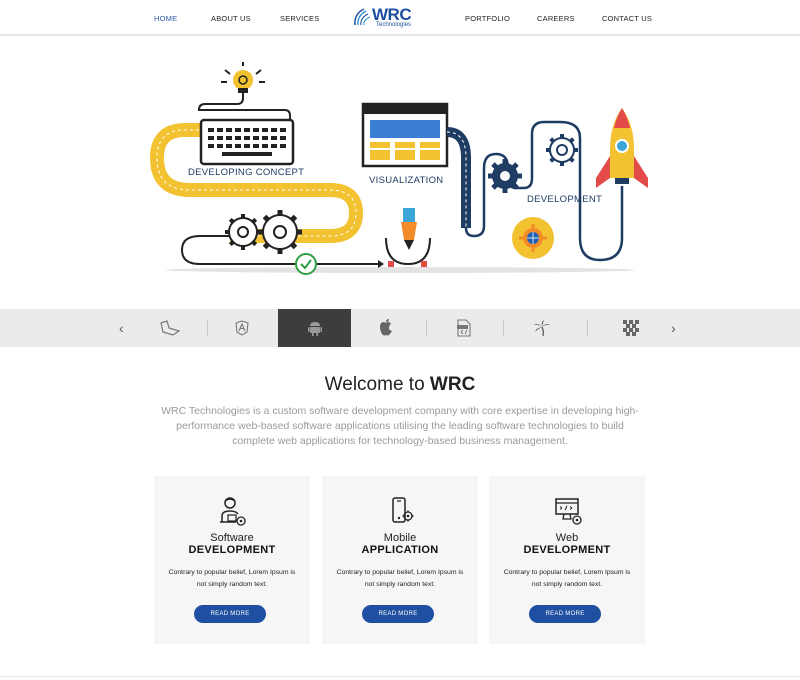 Image resolution: width=800 pixels, height=680 pixels. What do you see at coordinates (400, 678) in the screenshot?
I see `footer-divider` at bounding box center [400, 678].